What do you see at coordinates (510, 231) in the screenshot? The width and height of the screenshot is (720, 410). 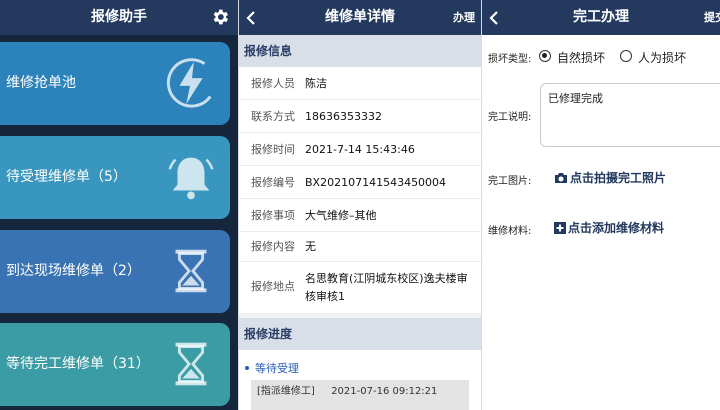 I see `material-label: 维修材料:` at bounding box center [510, 231].